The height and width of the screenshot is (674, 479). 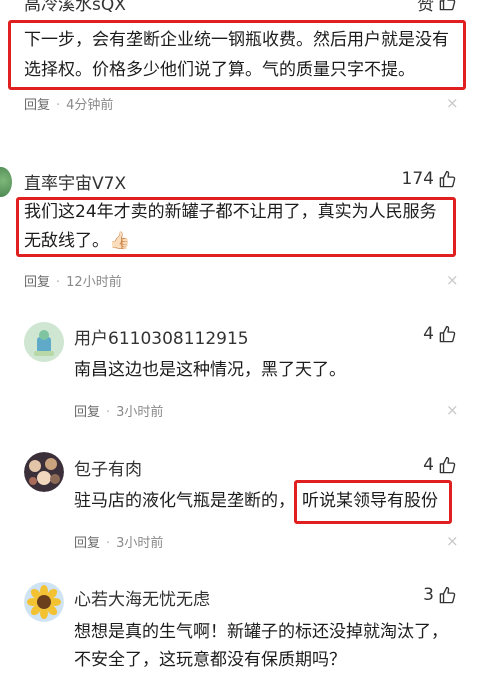 I want to click on reply-1-like: 4, so click(x=440, y=334).